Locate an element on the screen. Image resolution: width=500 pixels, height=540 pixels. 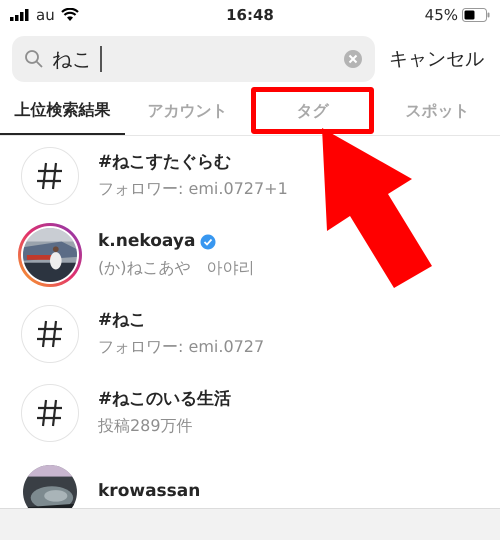
battery-icon is located at coordinates (476, 15).